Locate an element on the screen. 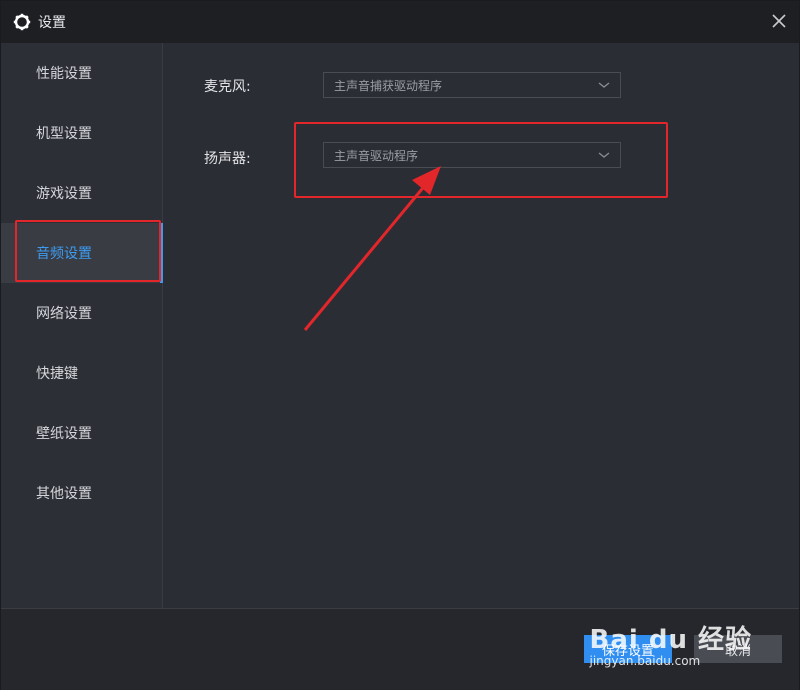 This screenshot has height=690, width=800. sidebar-item-shortcuts: 快捷键 is located at coordinates (81, 373).